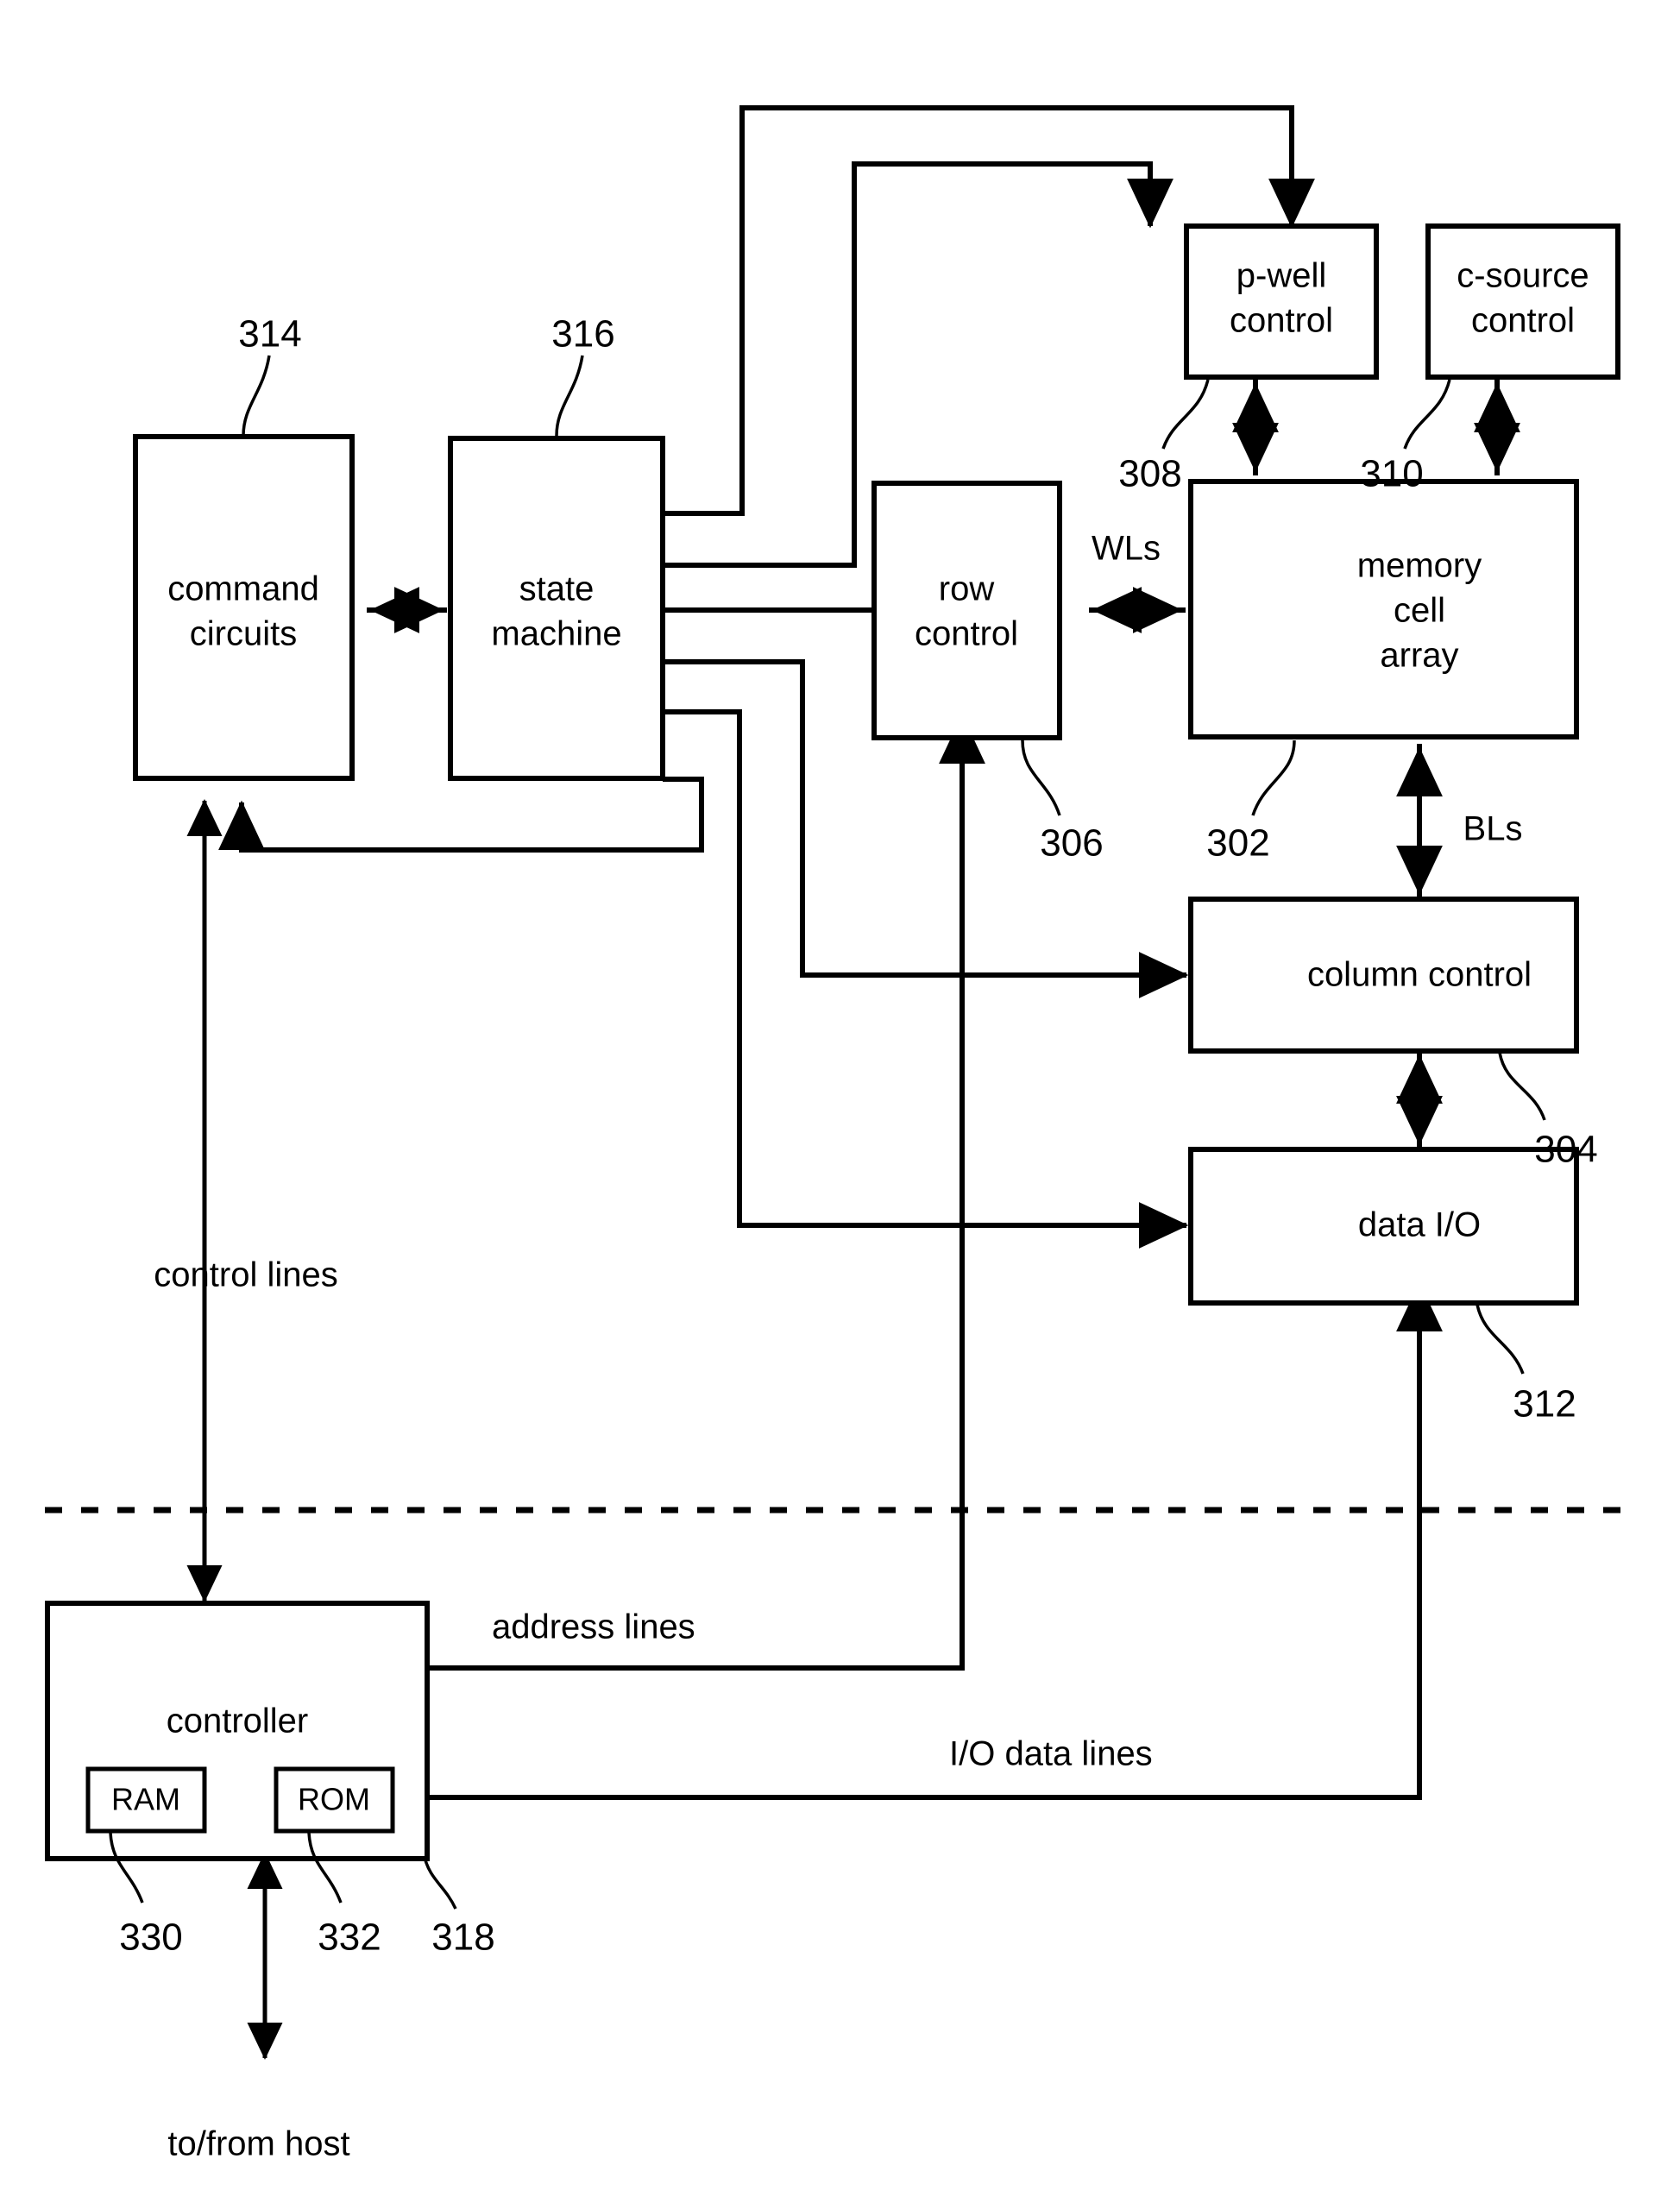  What do you see at coordinates (258, 2144) in the screenshot?
I see `label-to-from-host: to/from host` at bounding box center [258, 2144].